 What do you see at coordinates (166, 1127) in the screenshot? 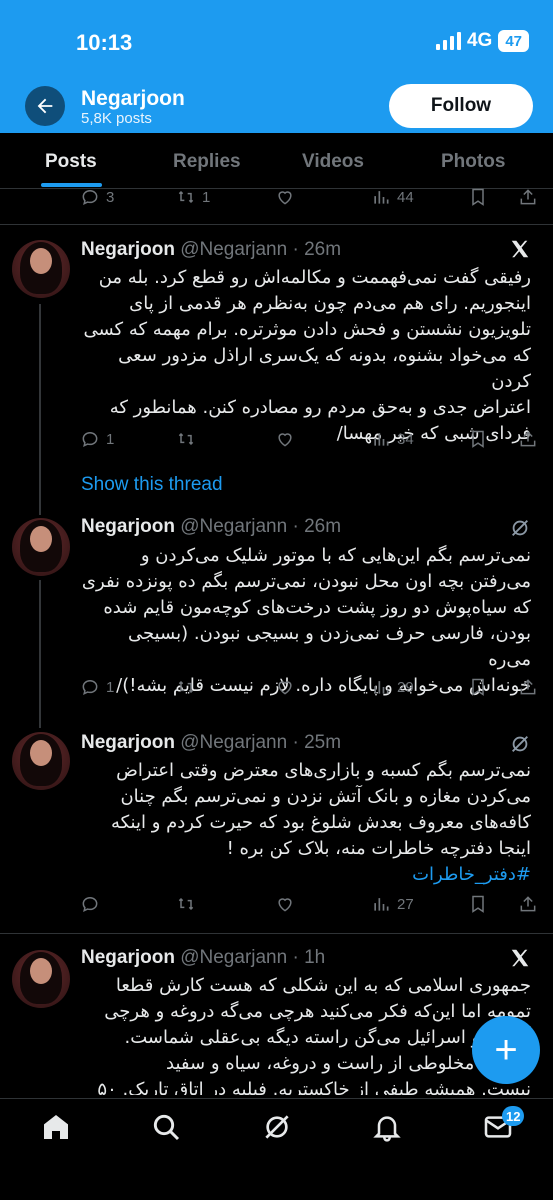
I see `search-icon` at bounding box center [166, 1127].